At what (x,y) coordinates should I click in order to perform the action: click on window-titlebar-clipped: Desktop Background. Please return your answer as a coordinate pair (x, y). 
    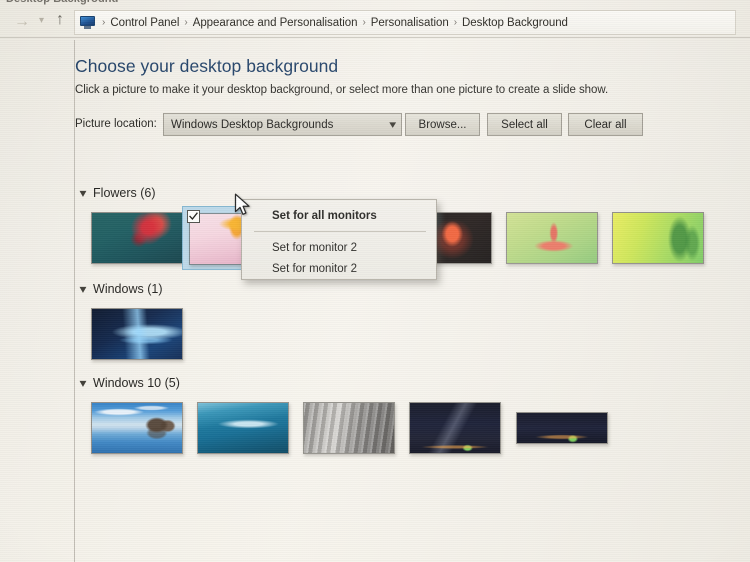
    Looking at the image, I should click on (375, 4).